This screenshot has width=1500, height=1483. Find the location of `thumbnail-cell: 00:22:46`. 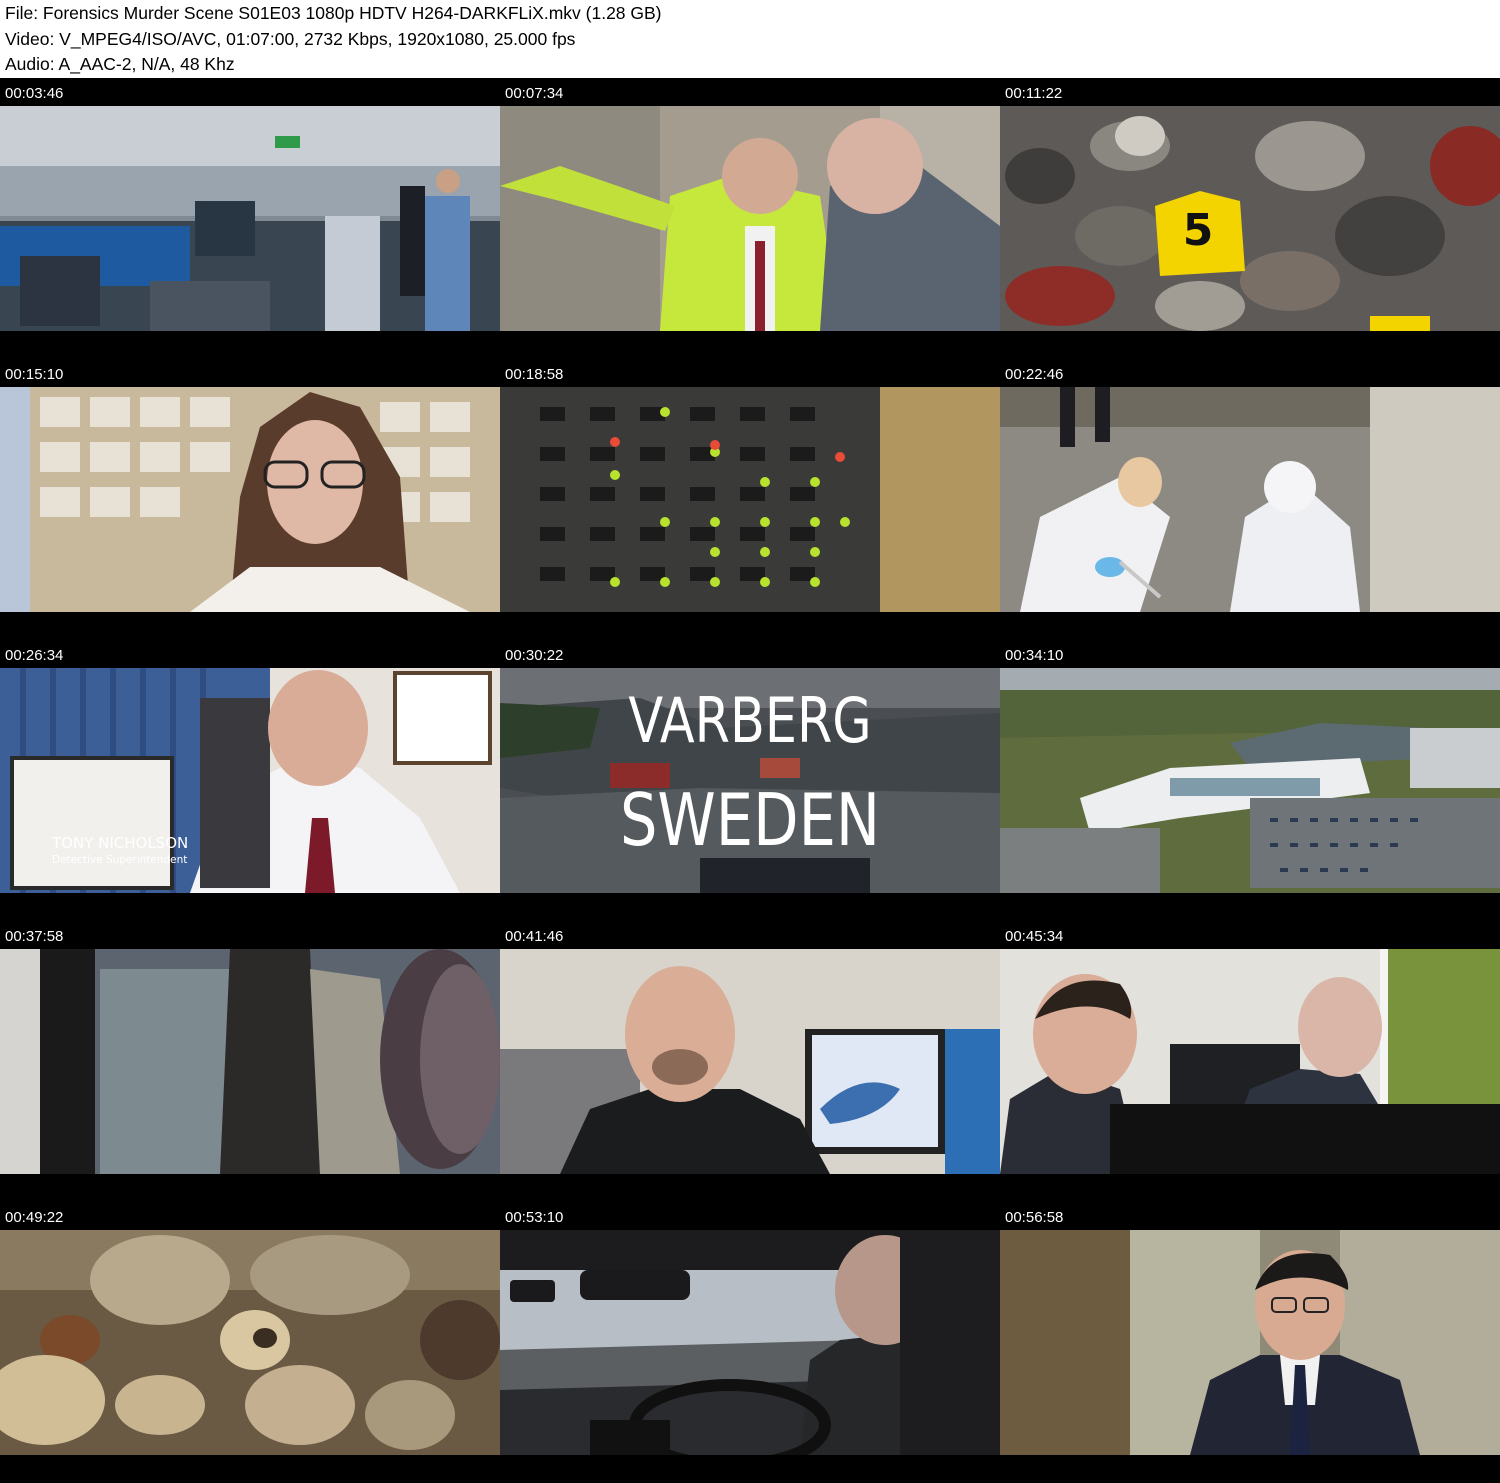

thumbnail-cell: 00:22:46 is located at coordinates (1250, 499).